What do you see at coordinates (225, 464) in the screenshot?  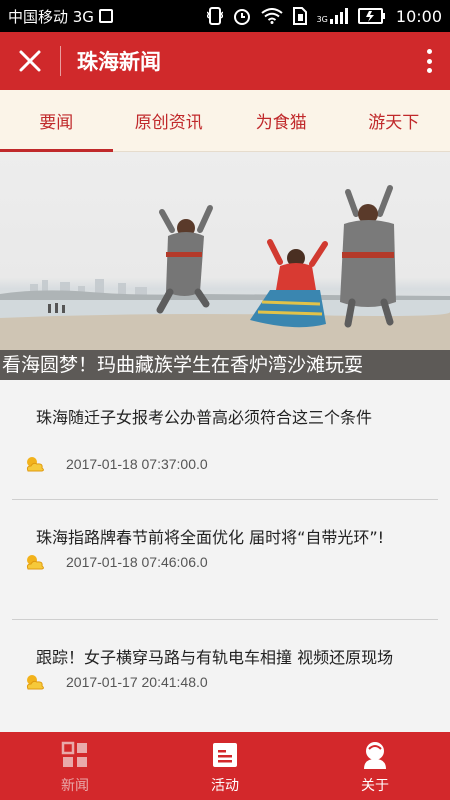 I see `news-meta: 2017-01-18 07:37:00.0` at bounding box center [225, 464].